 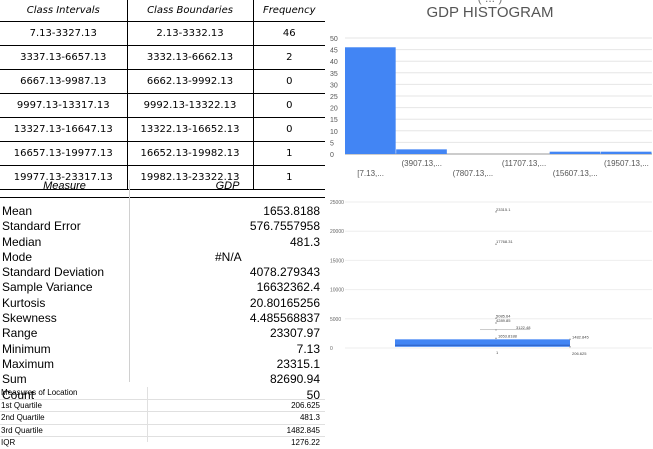 What do you see at coordinates (162, 211) in the screenshot?
I see `stat-row: Mean 1653.8188` at bounding box center [162, 211].